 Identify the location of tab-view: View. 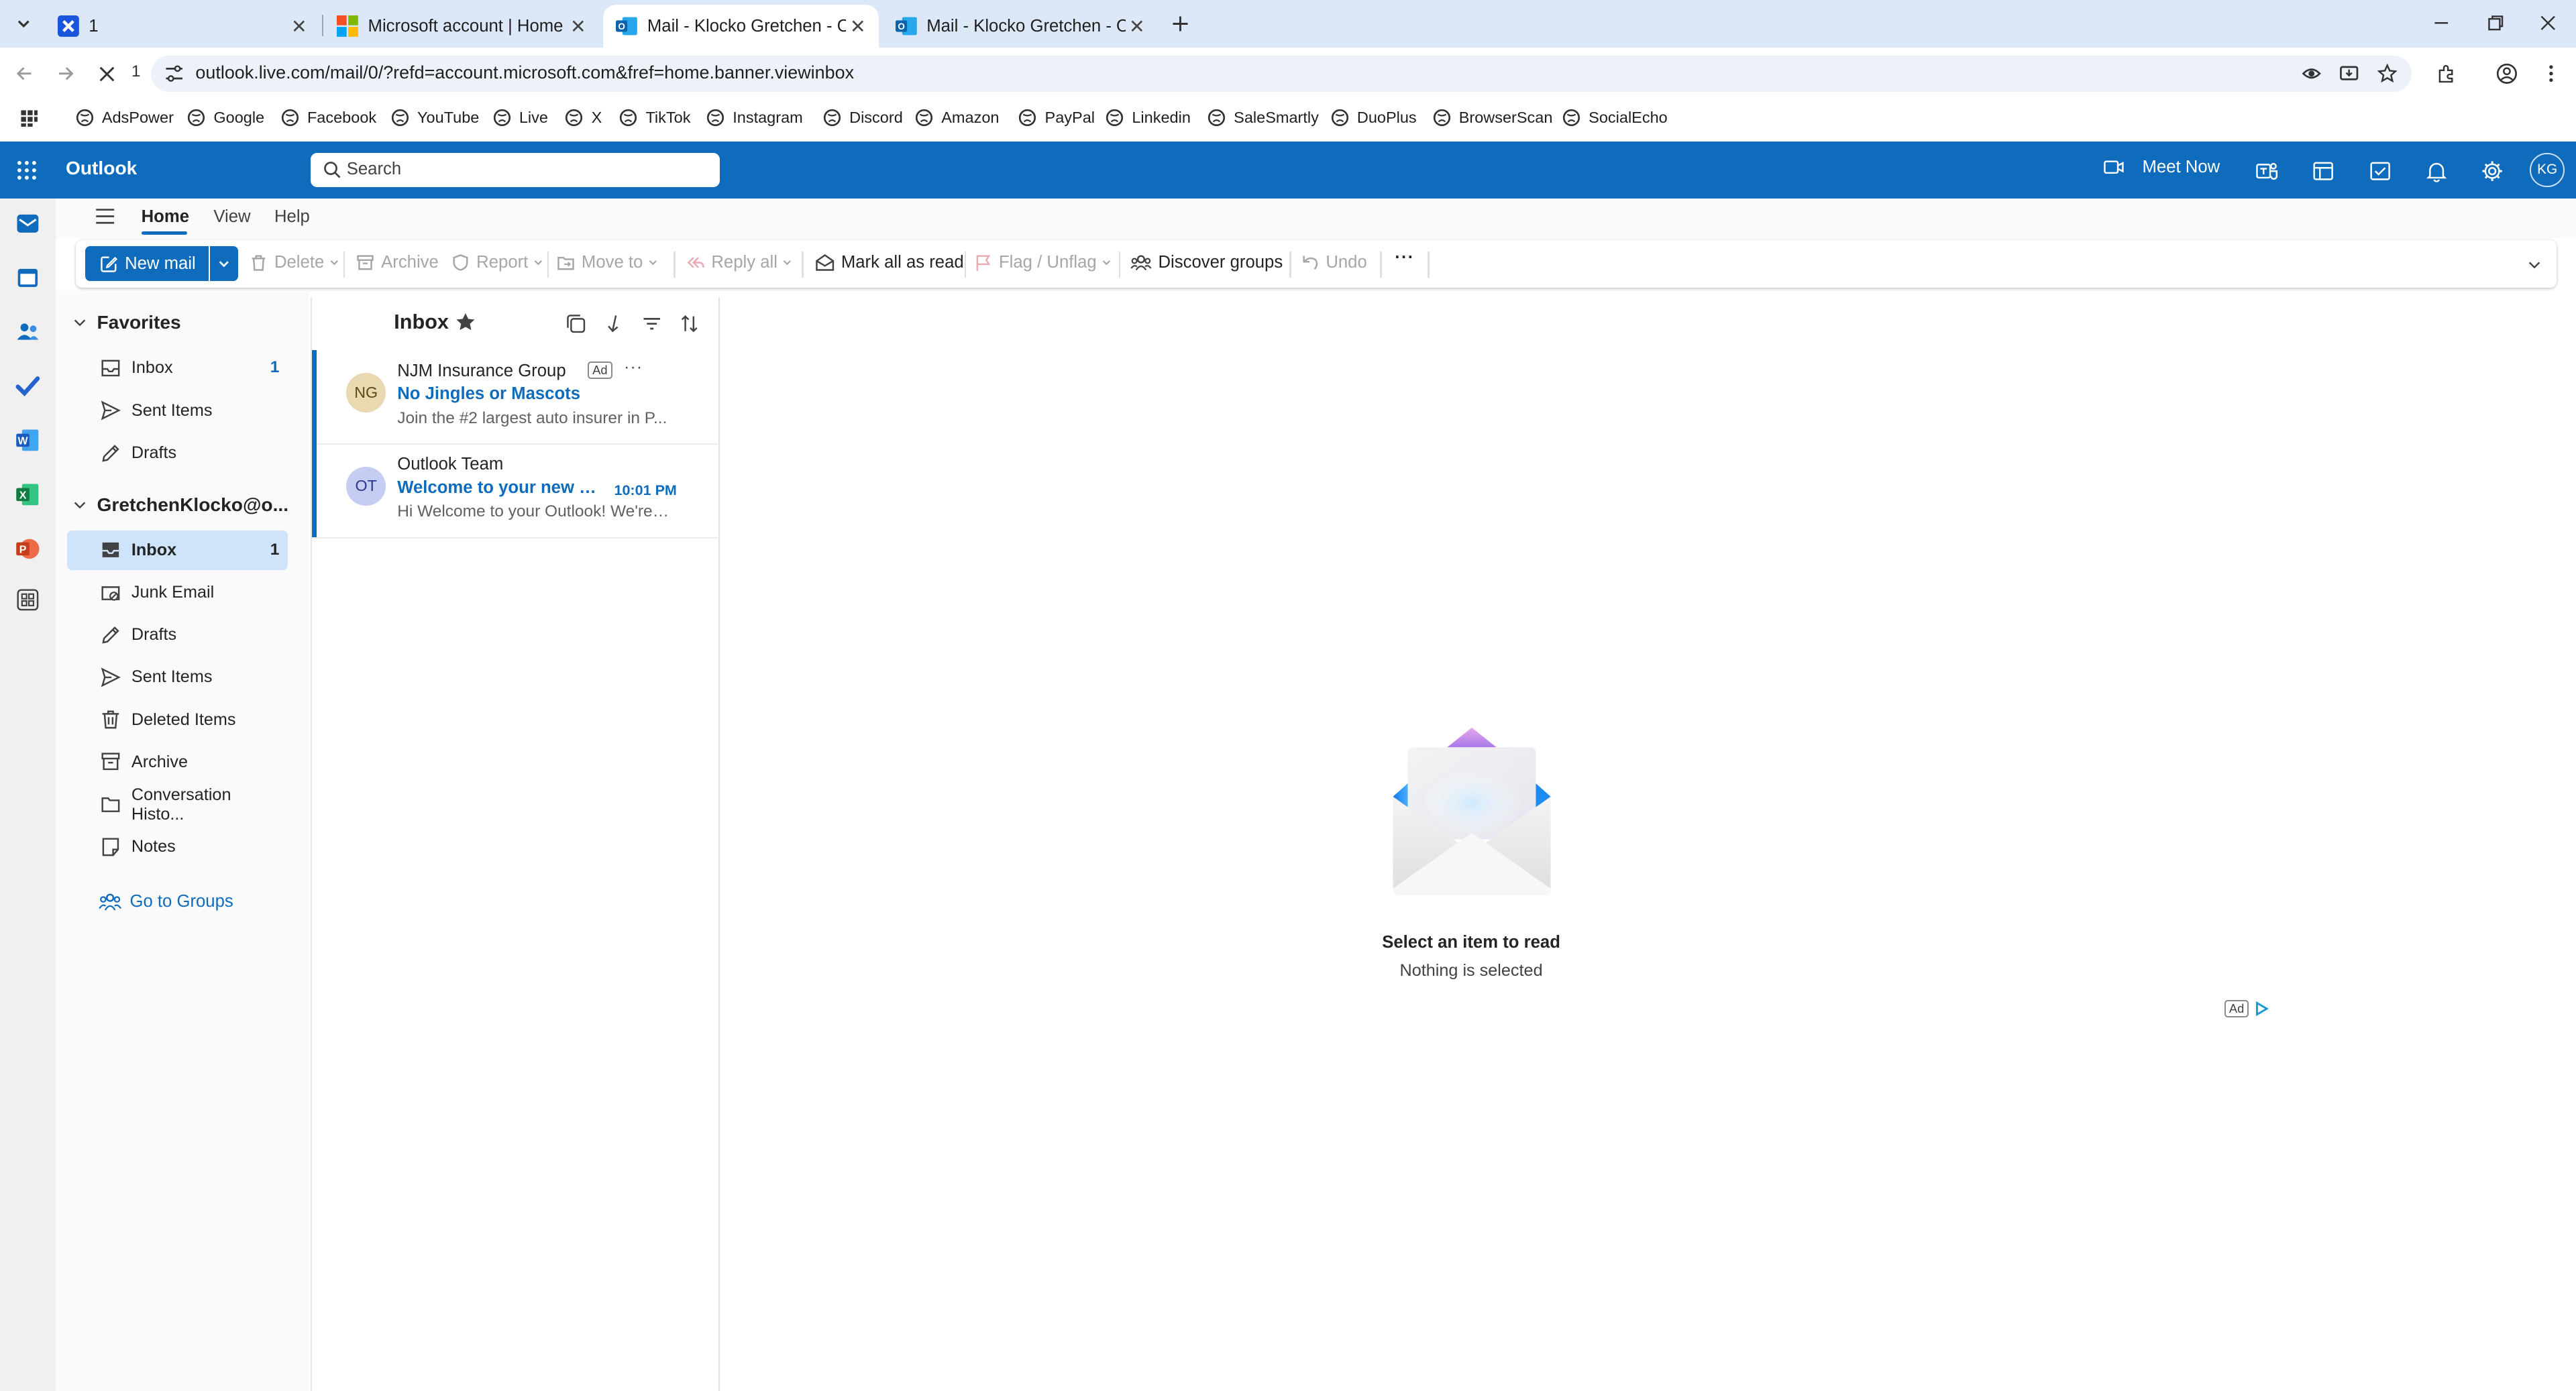
(231, 217).